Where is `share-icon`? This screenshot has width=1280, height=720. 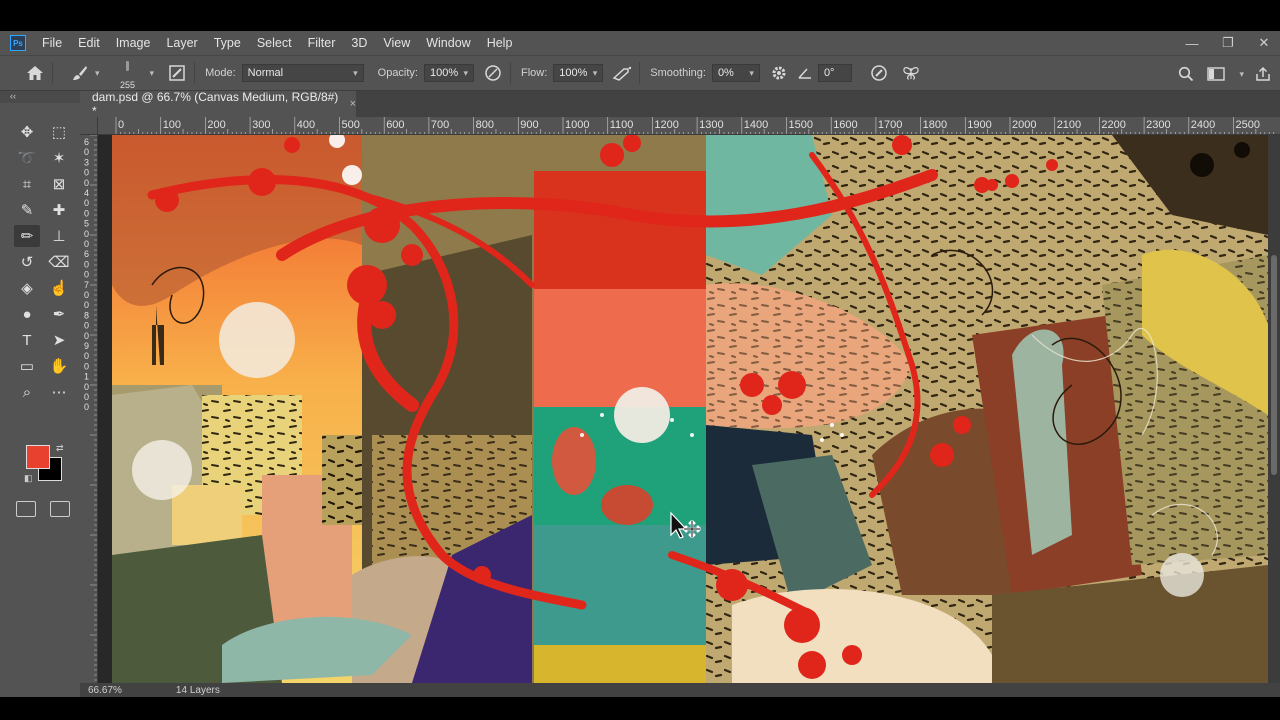
share-icon is located at coordinates (1263, 74).